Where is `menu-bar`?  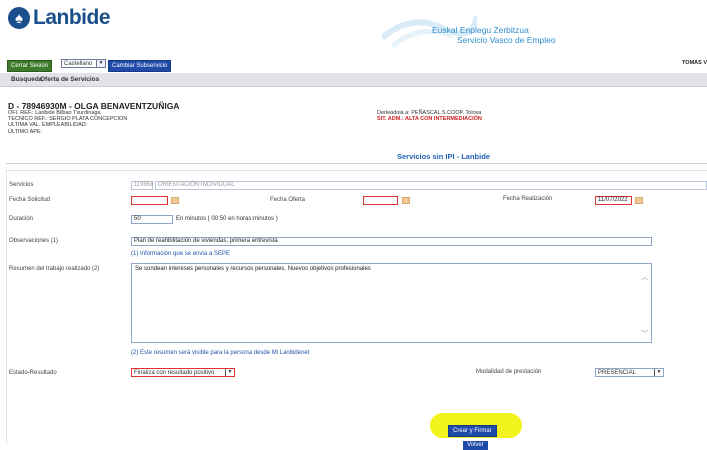
menu-bar is located at coordinates (353, 80).